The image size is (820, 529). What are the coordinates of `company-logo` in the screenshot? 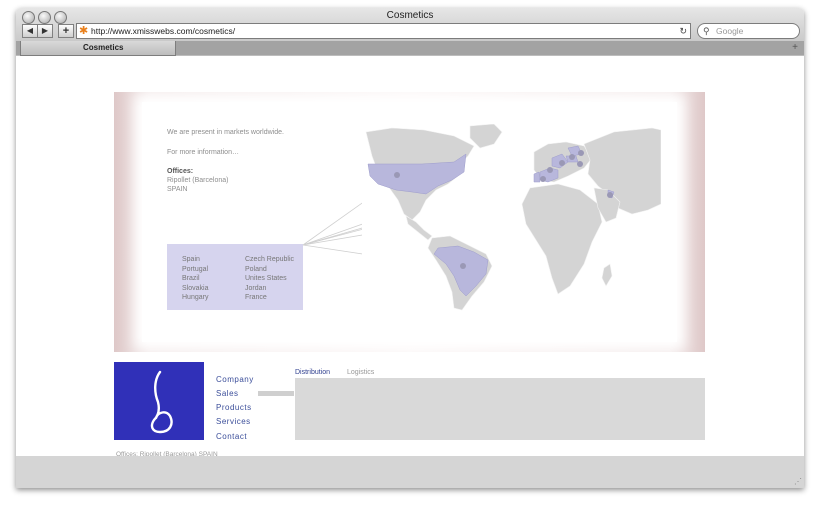 It's located at (159, 401).